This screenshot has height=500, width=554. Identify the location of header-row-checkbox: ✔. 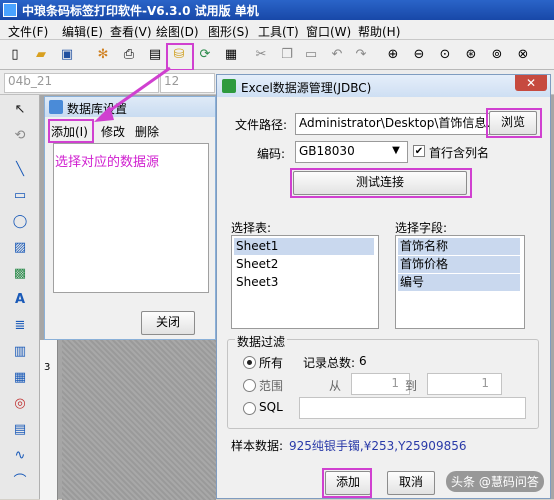
(419, 151).